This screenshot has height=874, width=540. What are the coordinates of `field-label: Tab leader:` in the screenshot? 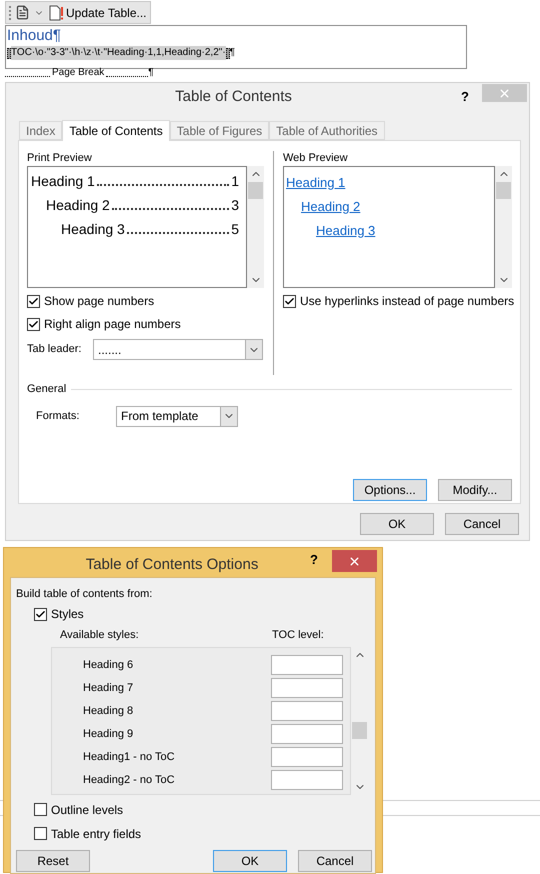 It's located at (54, 350).